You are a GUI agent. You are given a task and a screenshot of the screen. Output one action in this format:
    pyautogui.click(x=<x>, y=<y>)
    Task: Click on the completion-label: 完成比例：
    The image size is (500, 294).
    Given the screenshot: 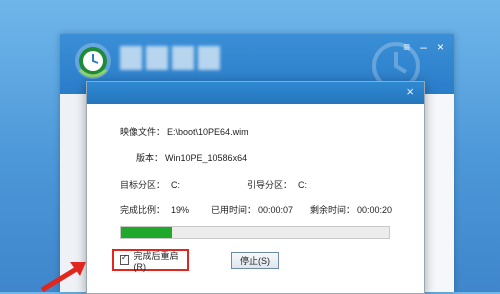 What is the action you would take?
    pyautogui.click(x=143, y=210)
    